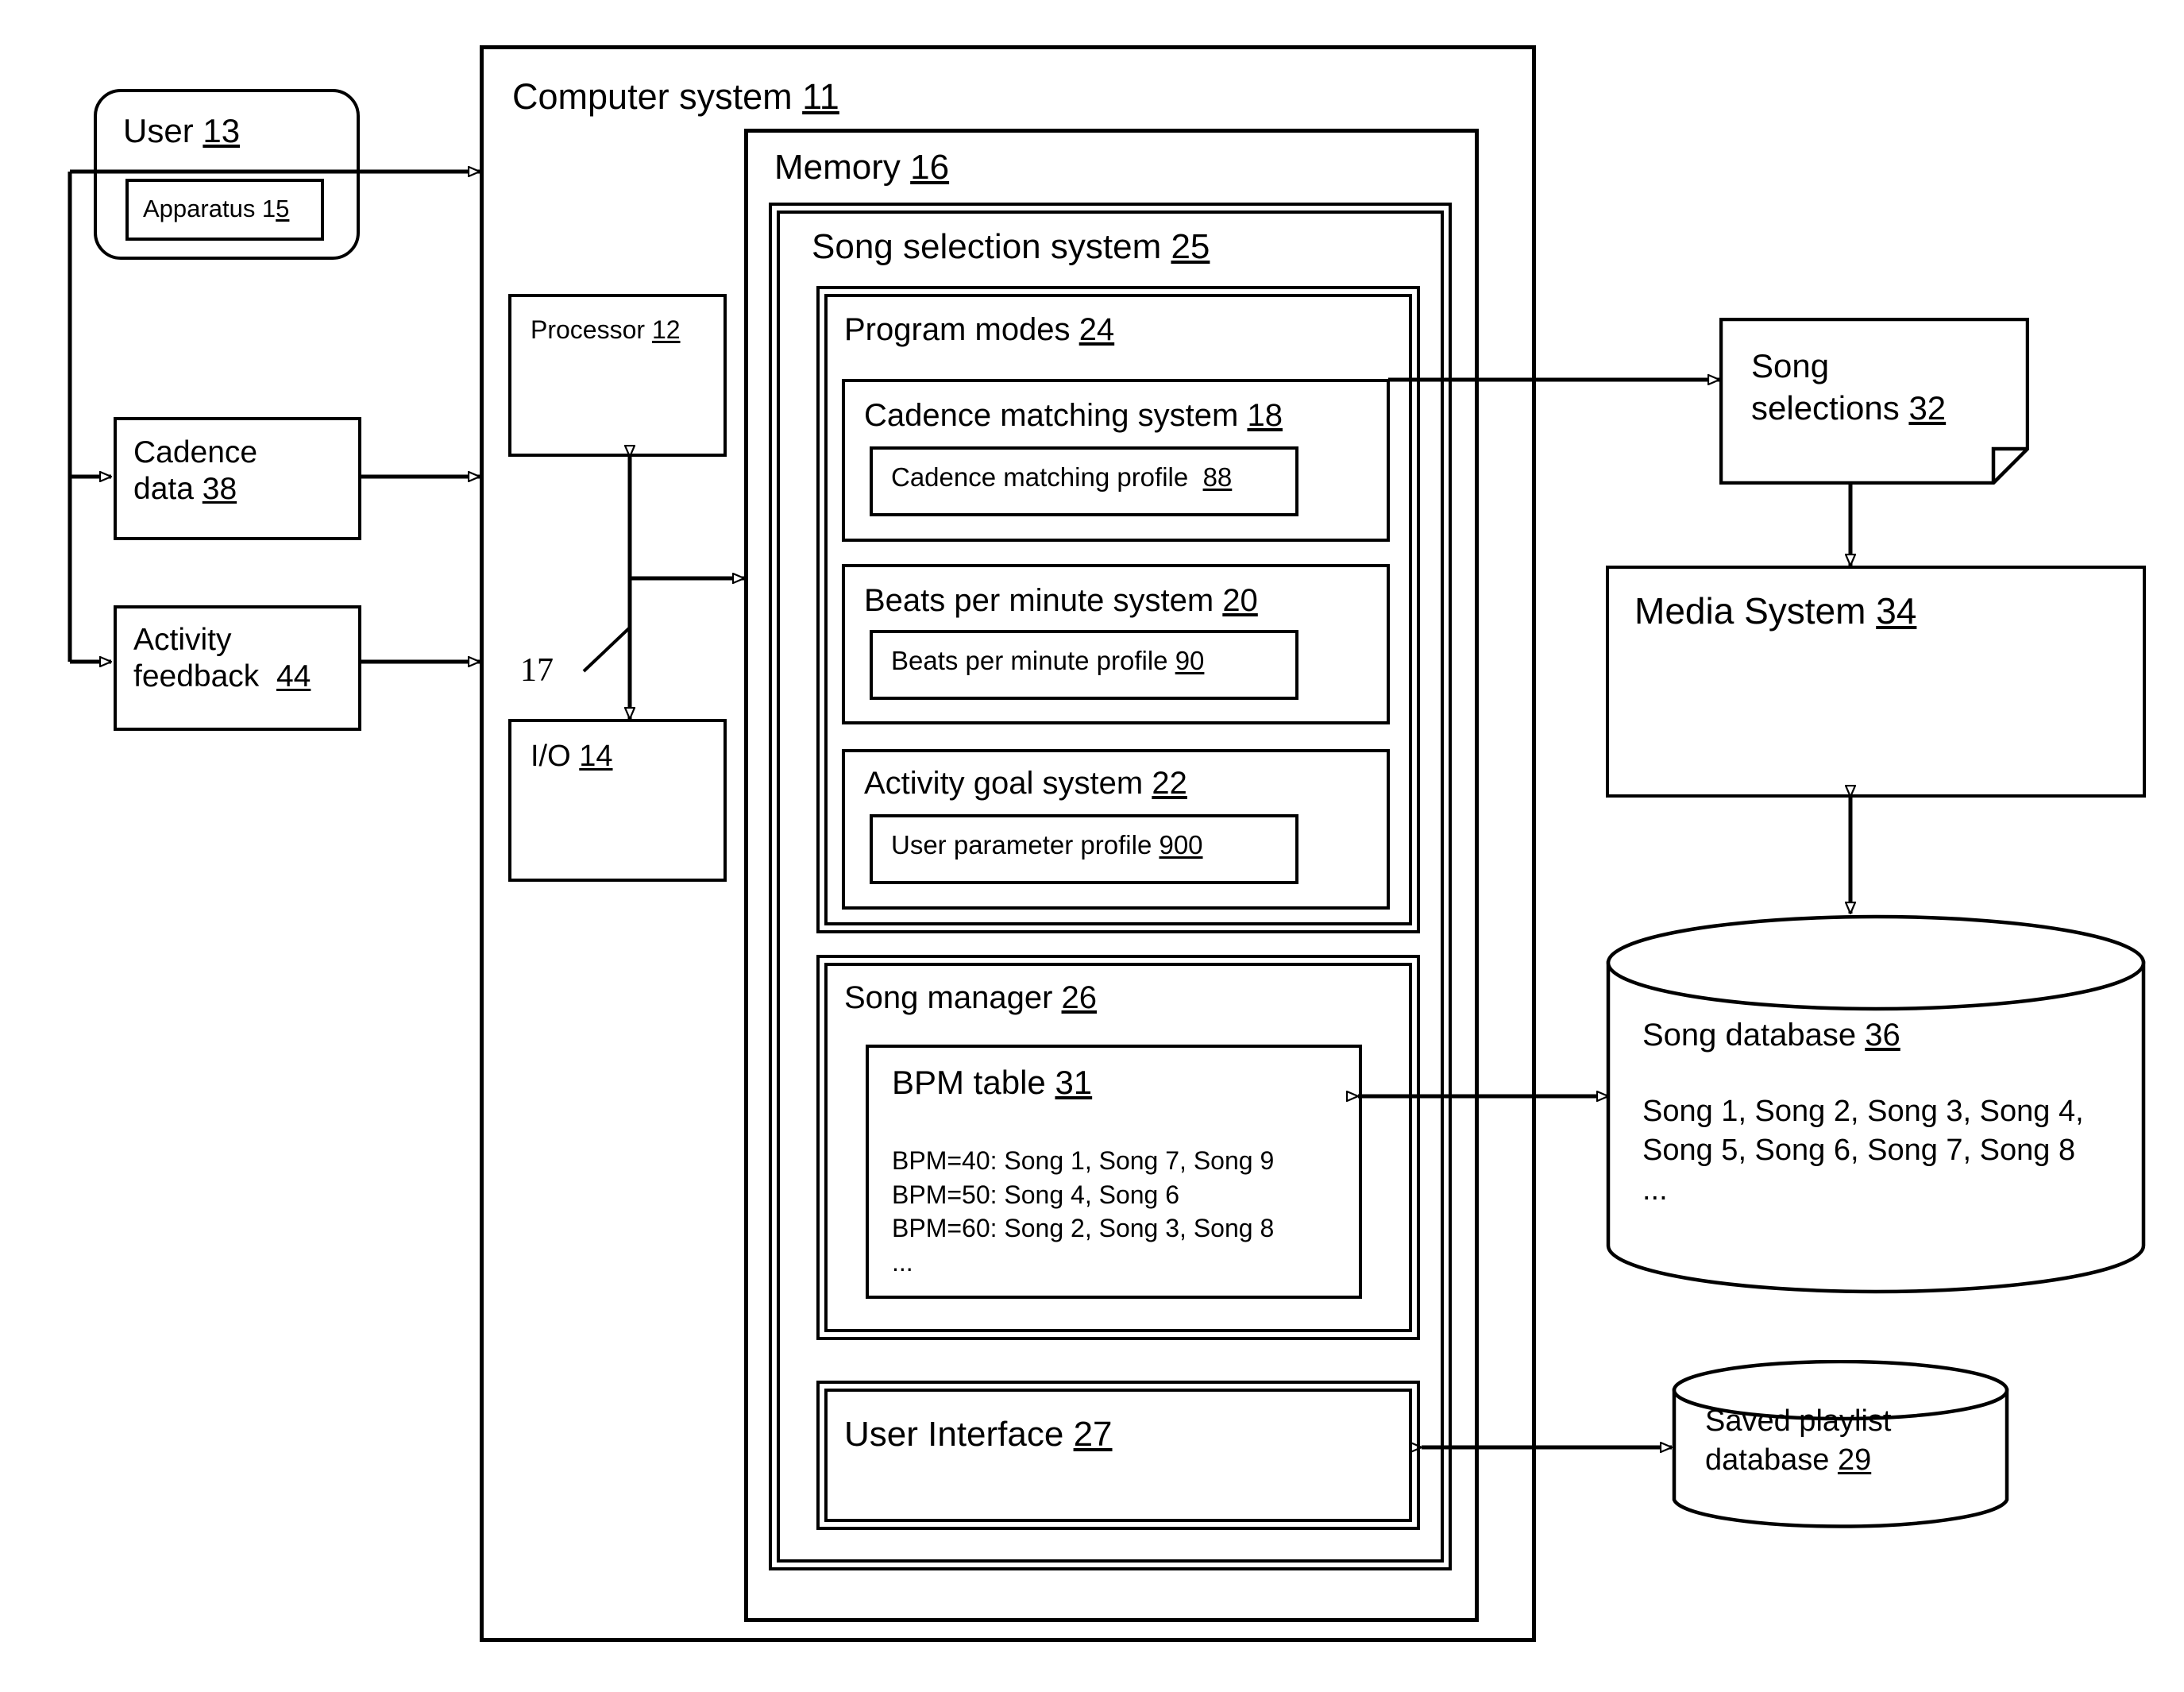  I want to click on user-interface-inner-border, so click(1118, 1456).